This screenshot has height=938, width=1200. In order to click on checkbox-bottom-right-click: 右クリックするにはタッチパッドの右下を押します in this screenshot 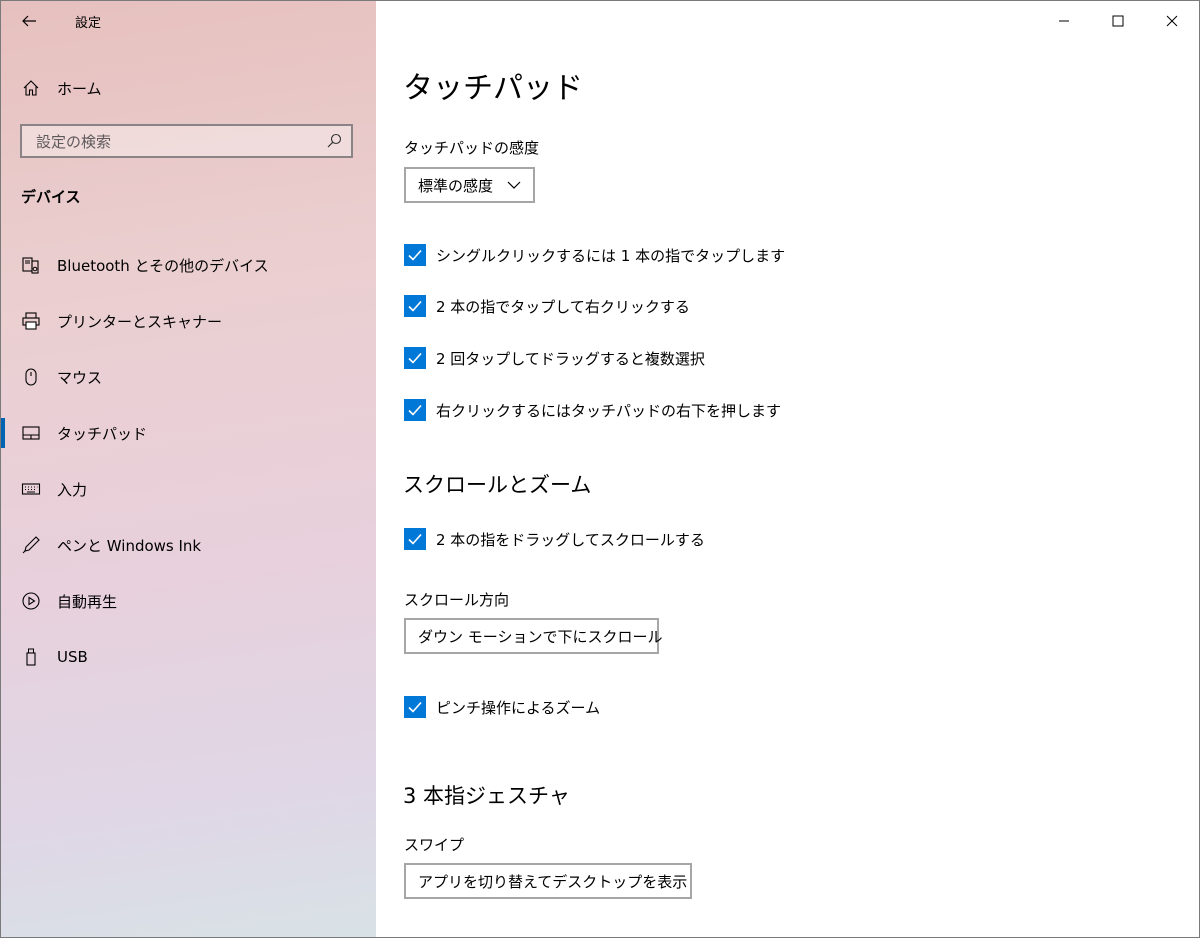, I will do `click(592, 410)`.